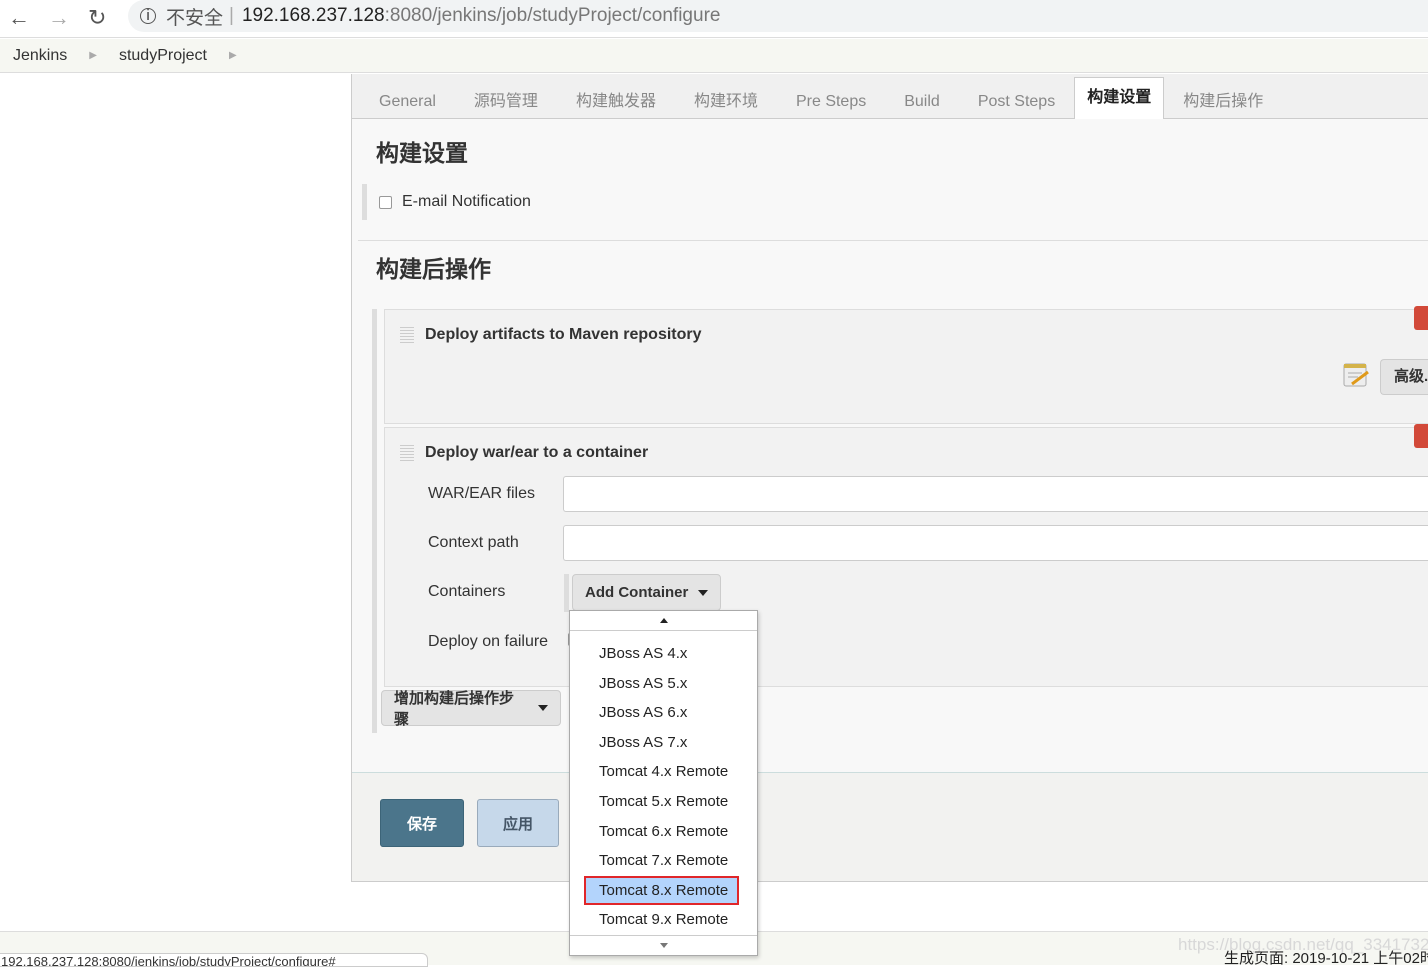 Image resolution: width=1428 pixels, height=968 pixels. I want to click on security-label: 不安全, so click(195, 18).